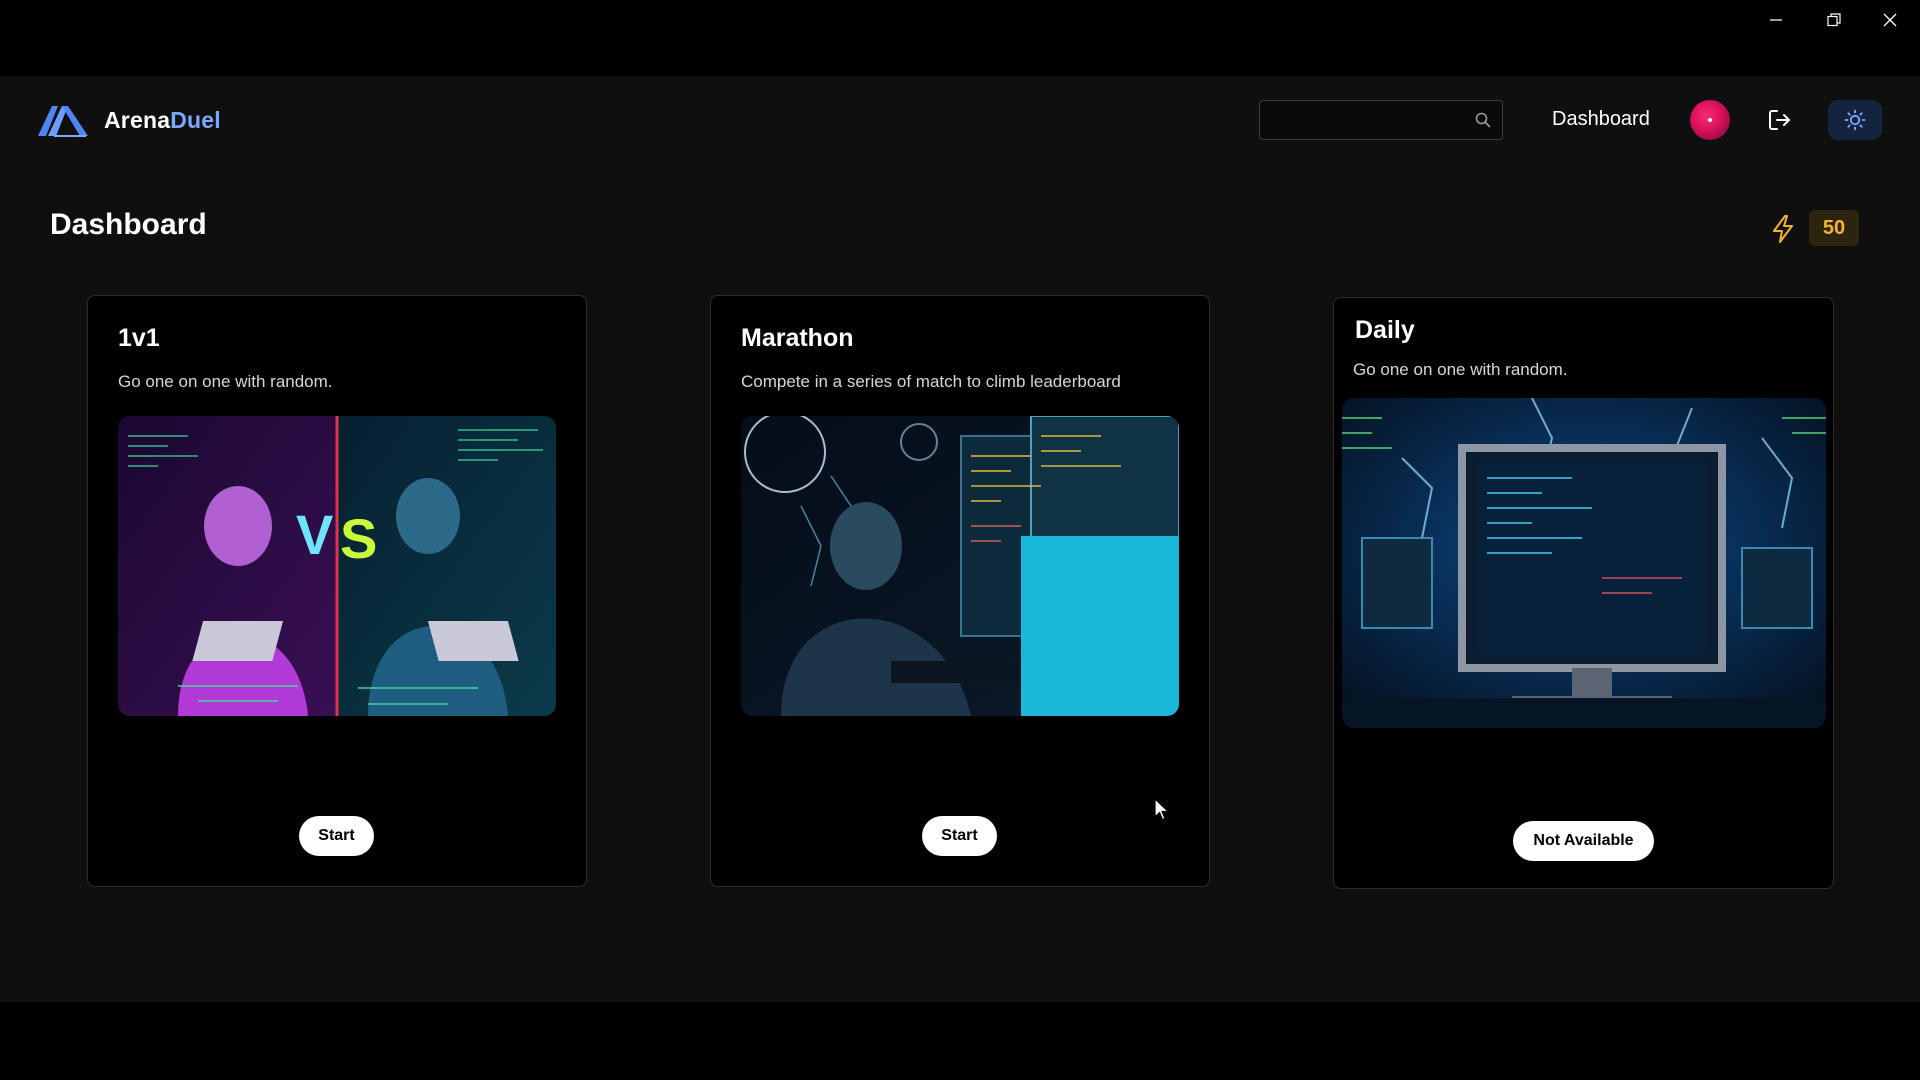  What do you see at coordinates (1360, 120) in the screenshot?
I see `search-input` at bounding box center [1360, 120].